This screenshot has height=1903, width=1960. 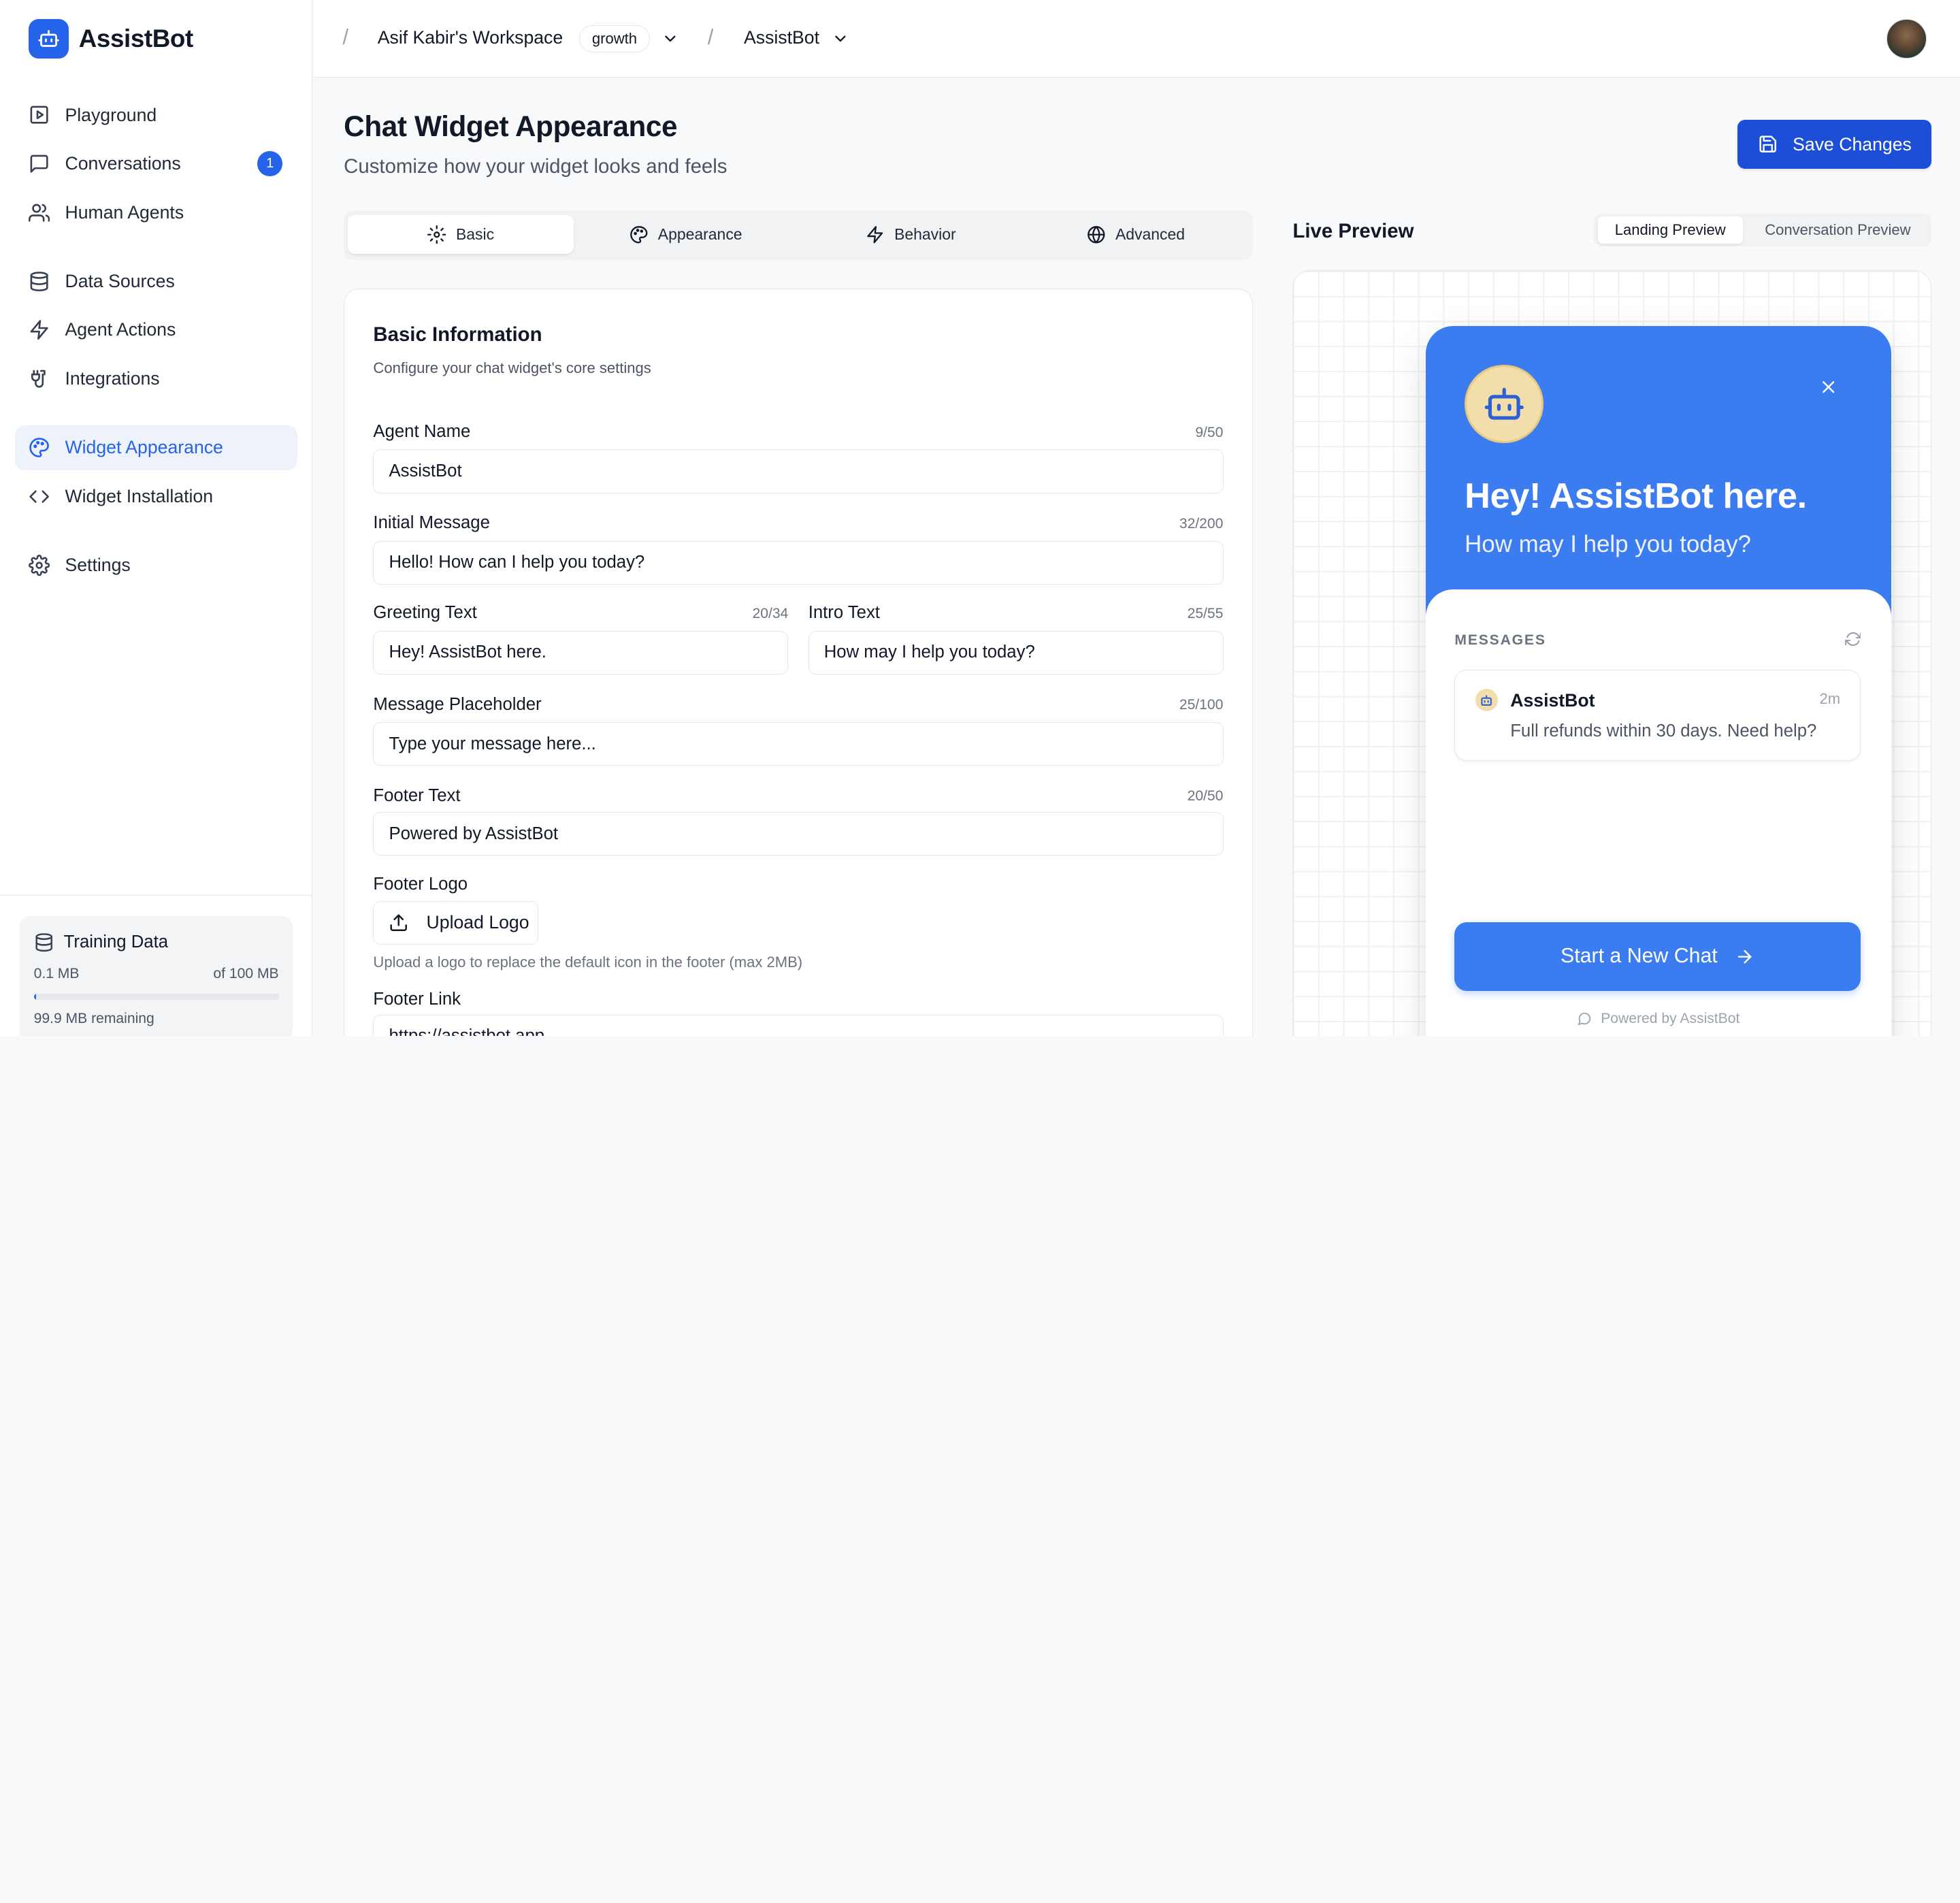 I want to click on training-progress-bar, so click(x=156, y=996).